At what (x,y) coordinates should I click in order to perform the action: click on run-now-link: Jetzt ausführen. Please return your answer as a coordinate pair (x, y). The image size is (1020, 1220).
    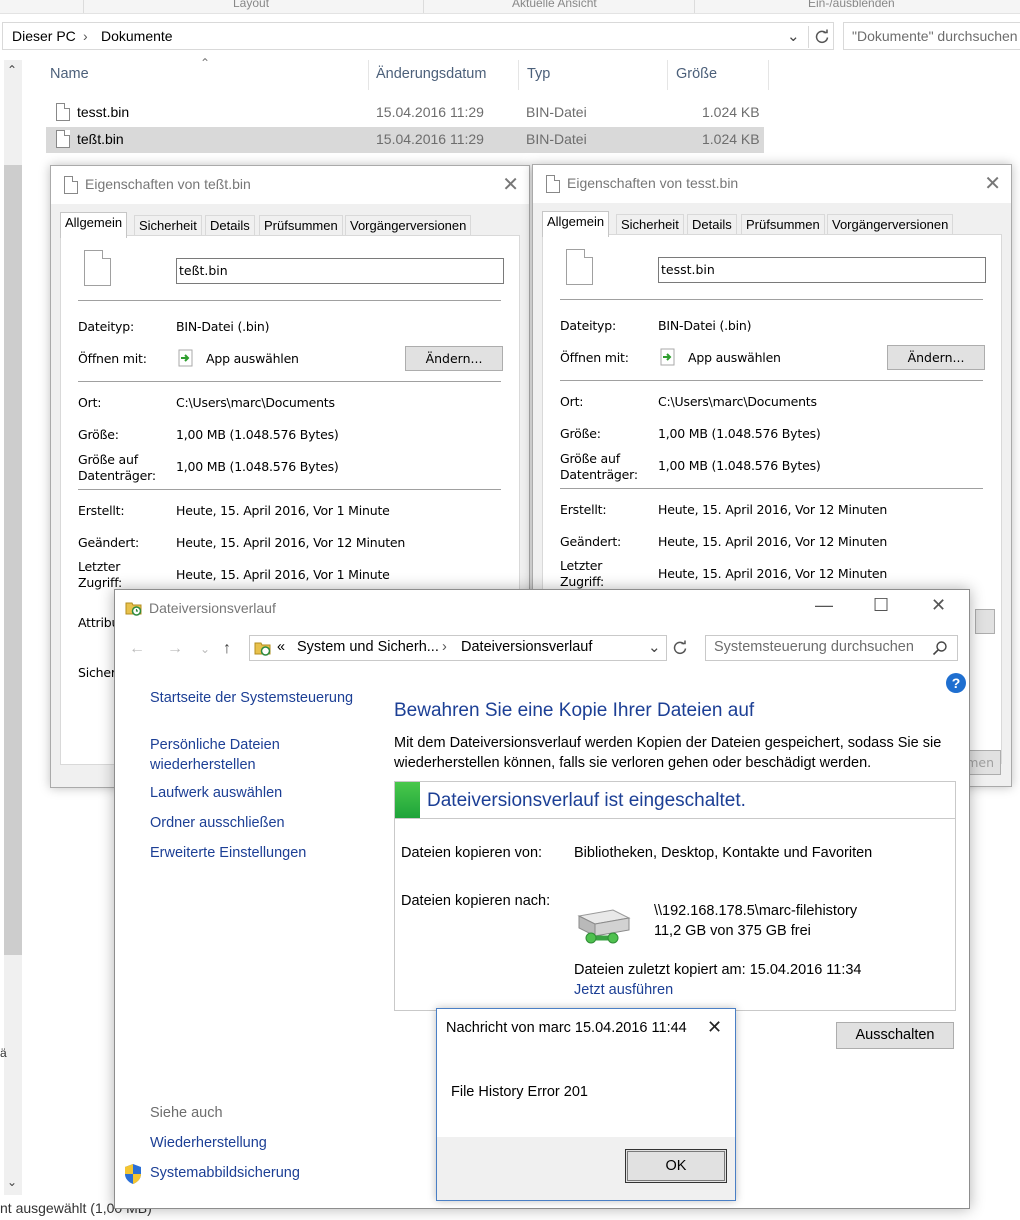
    Looking at the image, I should click on (623, 990).